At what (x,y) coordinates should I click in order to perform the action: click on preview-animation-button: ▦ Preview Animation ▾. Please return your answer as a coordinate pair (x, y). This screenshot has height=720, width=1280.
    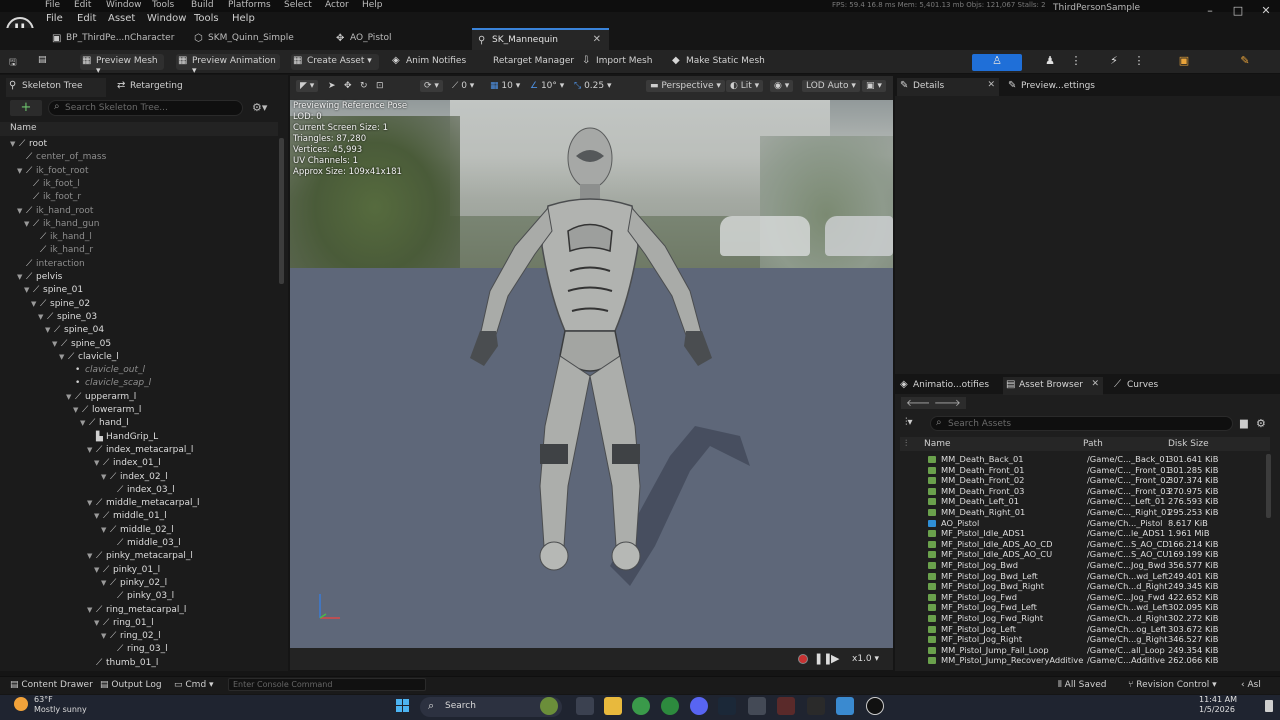
    Looking at the image, I should click on (228, 65).